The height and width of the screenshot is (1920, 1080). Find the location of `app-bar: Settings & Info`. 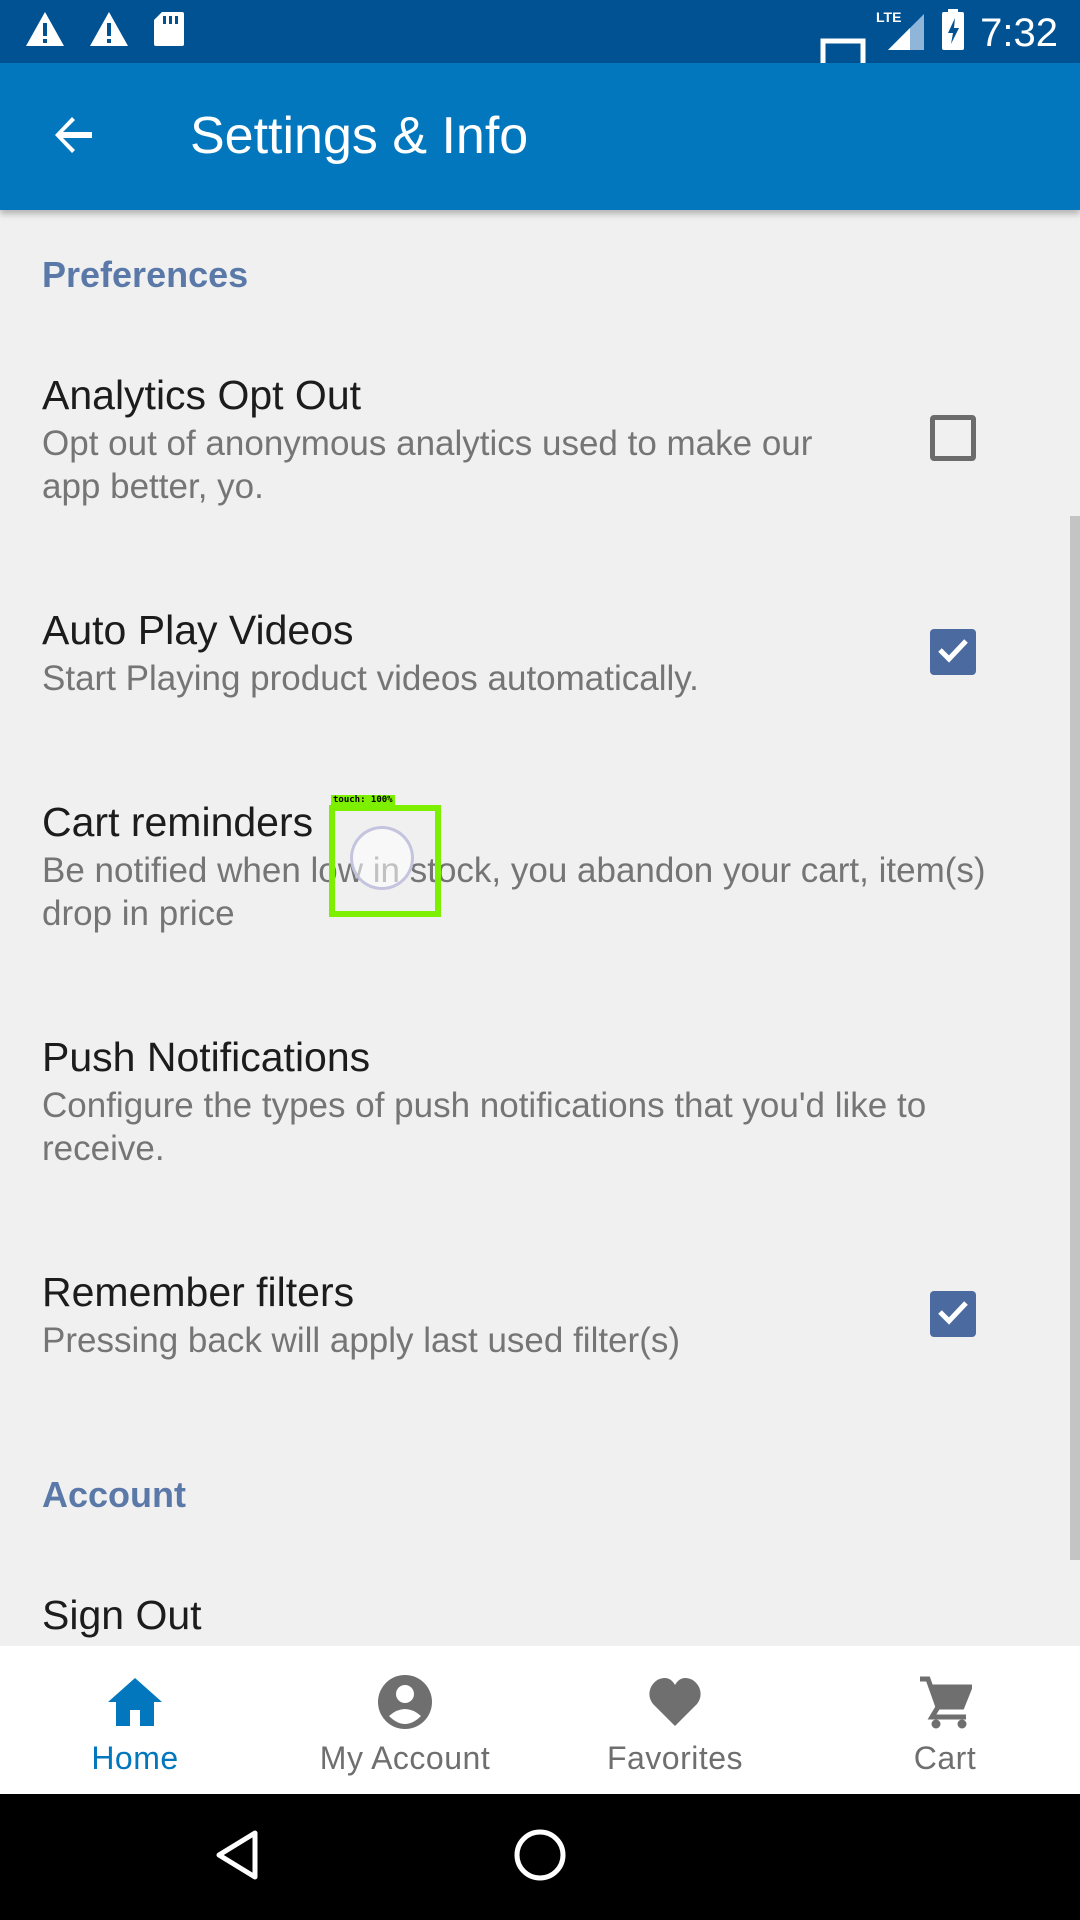

app-bar: Settings & Info is located at coordinates (540, 136).